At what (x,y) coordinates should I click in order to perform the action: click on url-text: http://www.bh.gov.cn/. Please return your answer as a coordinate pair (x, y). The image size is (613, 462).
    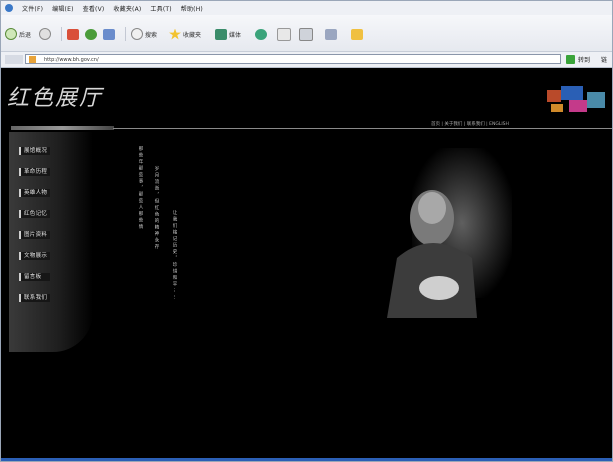
    Looking at the image, I should click on (71, 60).